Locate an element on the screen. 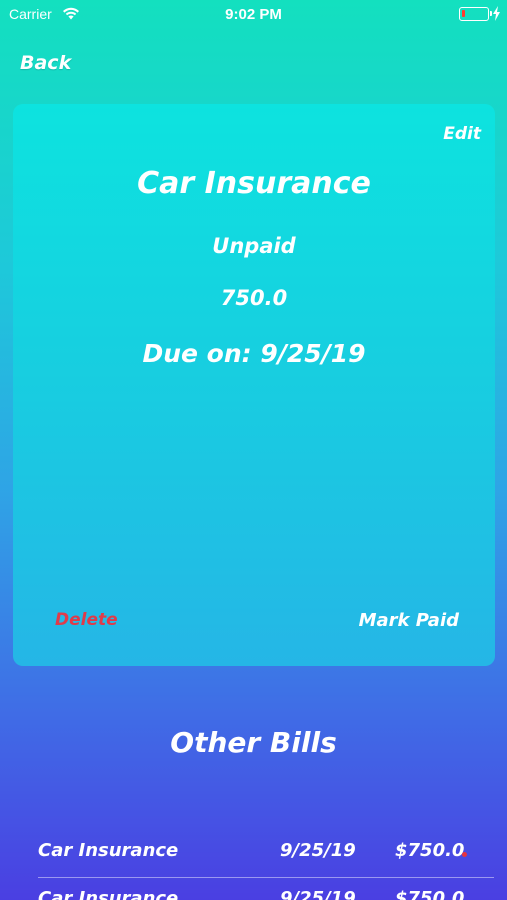 Image resolution: width=507 pixels, height=900 pixels. edit-button: Edit is located at coordinates (462, 134).